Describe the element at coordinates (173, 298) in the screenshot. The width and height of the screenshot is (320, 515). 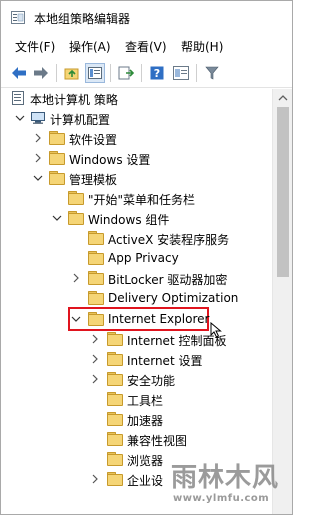
I see `tree-label: Delivery Optimization` at that location.